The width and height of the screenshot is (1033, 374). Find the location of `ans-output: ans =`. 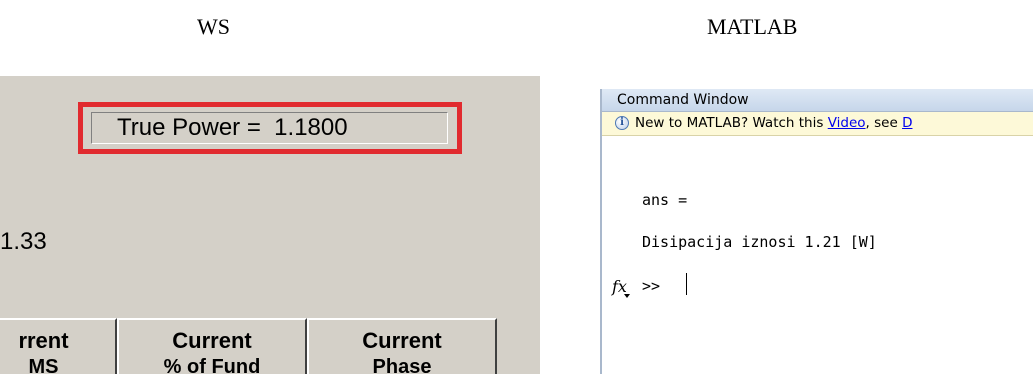

ans-output: ans = is located at coordinates (665, 200).